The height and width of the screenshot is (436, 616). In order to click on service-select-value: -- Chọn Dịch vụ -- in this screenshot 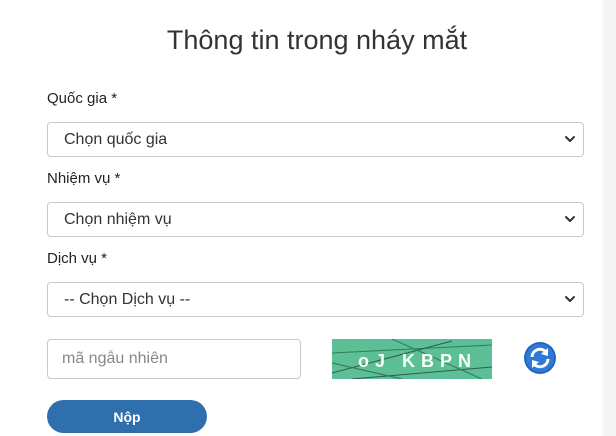, I will do `click(127, 299)`.